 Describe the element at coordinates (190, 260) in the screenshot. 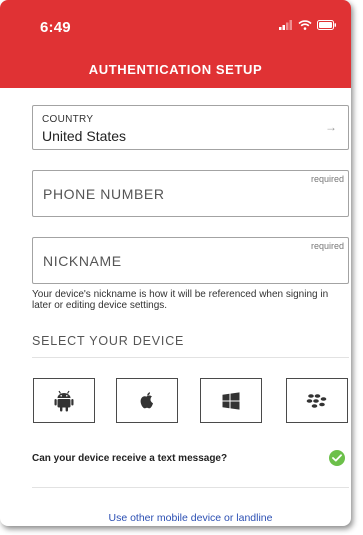

I see `nickname-input: required NICKNAME` at that location.